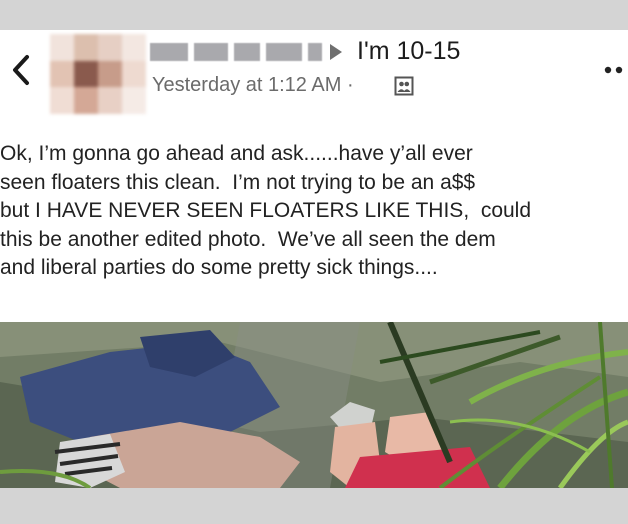  Describe the element at coordinates (314, 15) in the screenshot. I see `top-margin` at that location.